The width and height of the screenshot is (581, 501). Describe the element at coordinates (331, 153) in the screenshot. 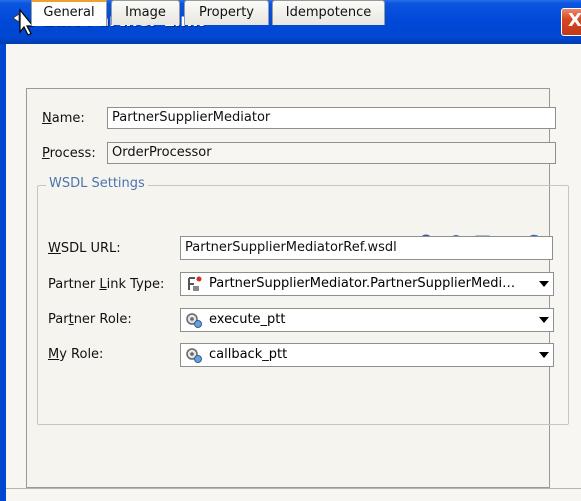

I see `process-field: OrderProcessor` at that location.